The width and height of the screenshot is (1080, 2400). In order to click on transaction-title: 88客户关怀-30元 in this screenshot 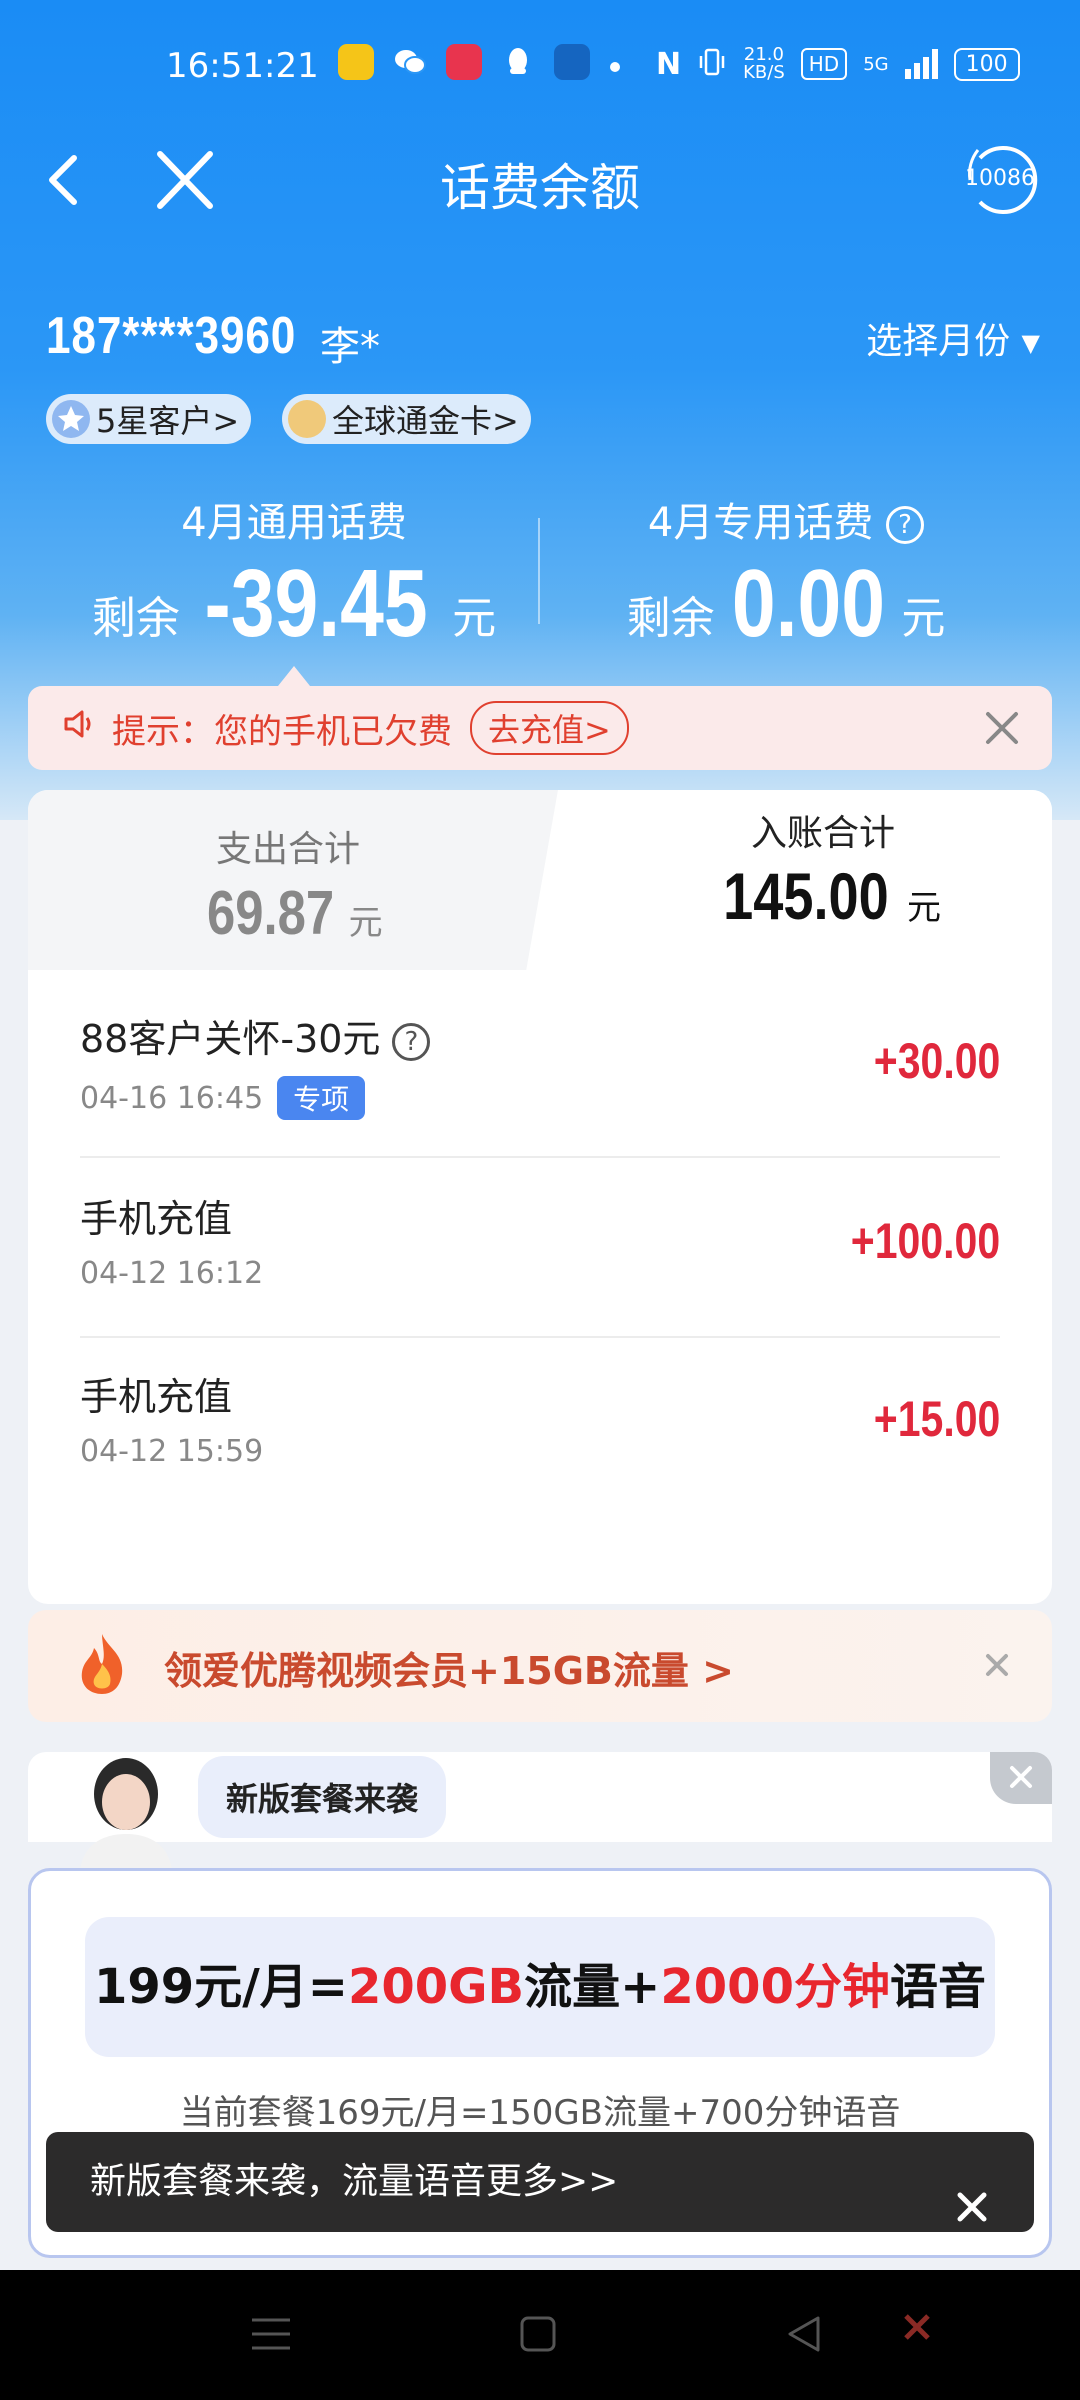, I will do `click(230, 1039)`.